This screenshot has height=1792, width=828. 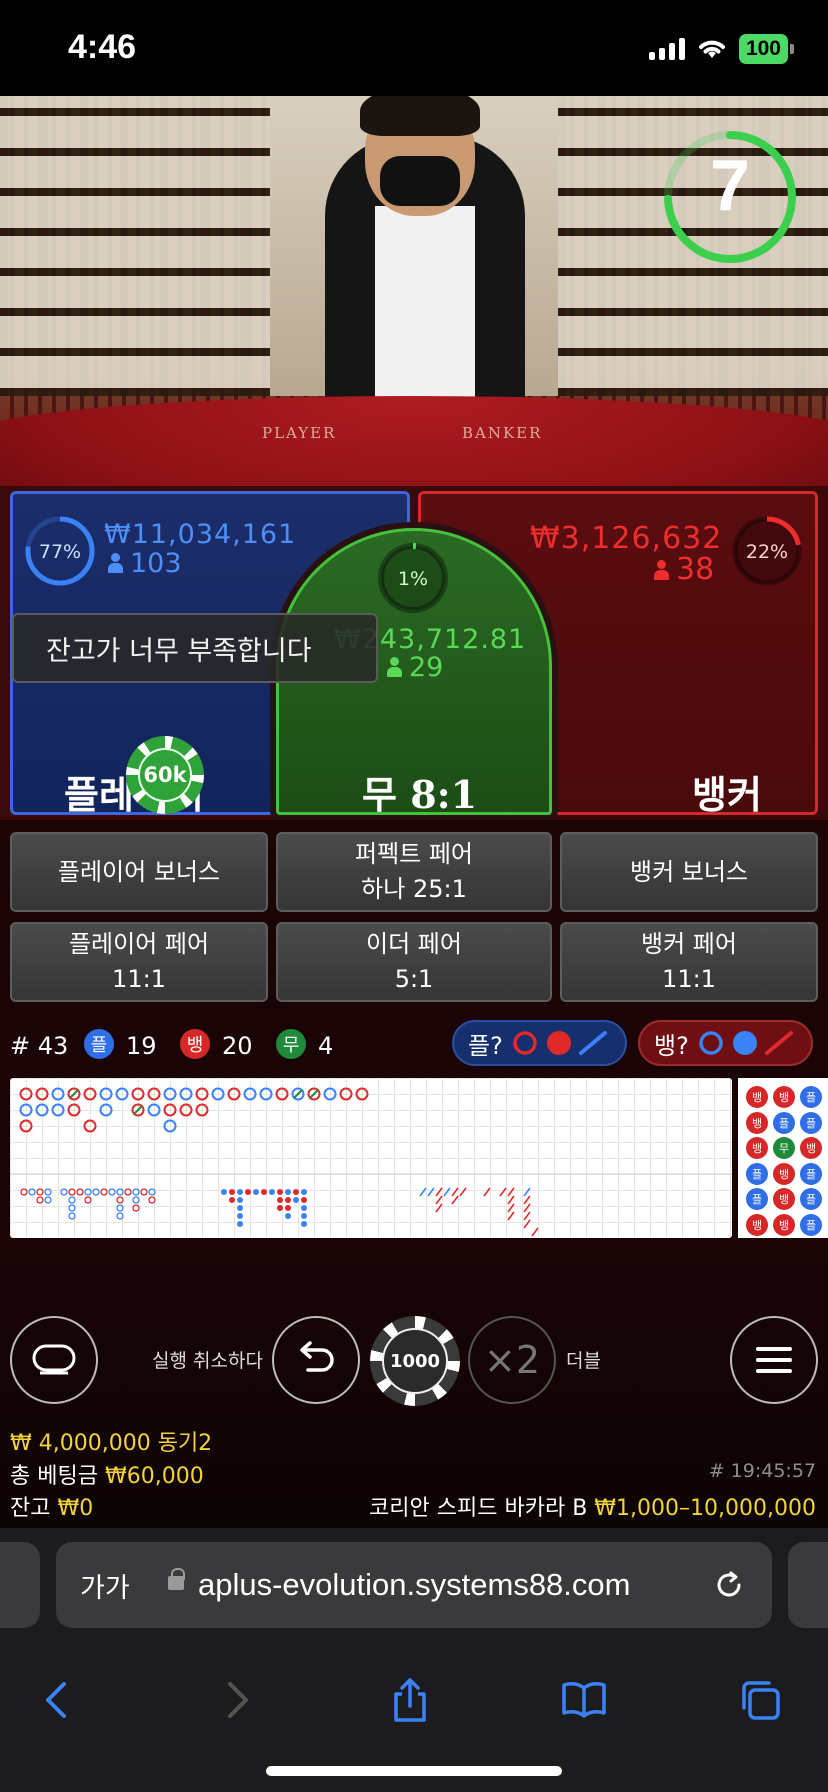 What do you see at coordinates (689, 944) in the screenshot?
I see `banker-pair-label: 뱅커 페어` at bounding box center [689, 944].